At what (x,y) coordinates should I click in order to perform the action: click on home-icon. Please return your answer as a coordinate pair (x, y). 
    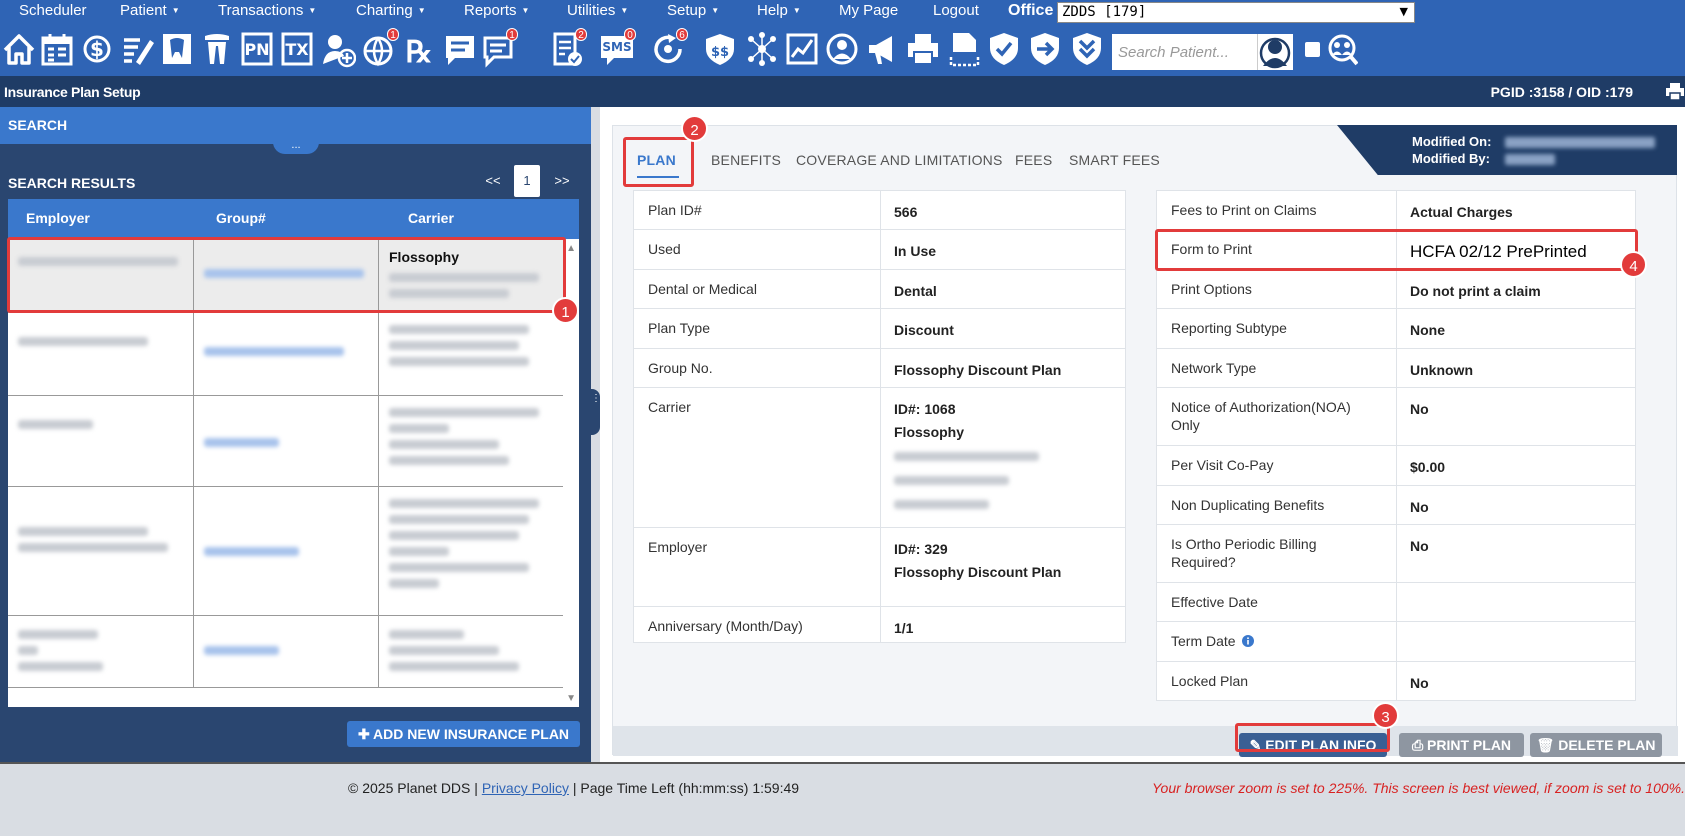
    Looking at the image, I should click on (19, 49).